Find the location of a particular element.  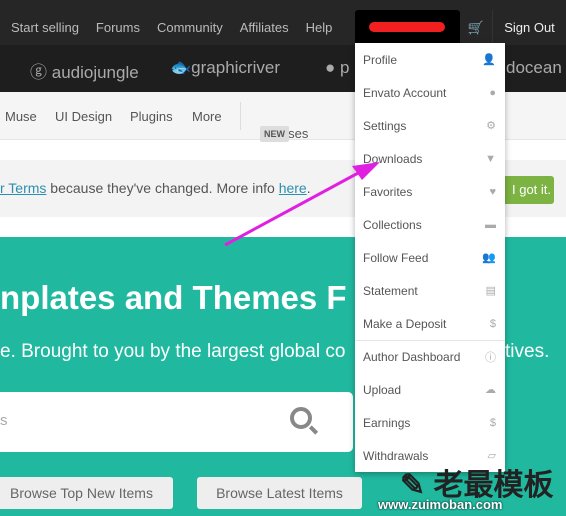

terms-link: r Terms is located at coordinates (23, 188).